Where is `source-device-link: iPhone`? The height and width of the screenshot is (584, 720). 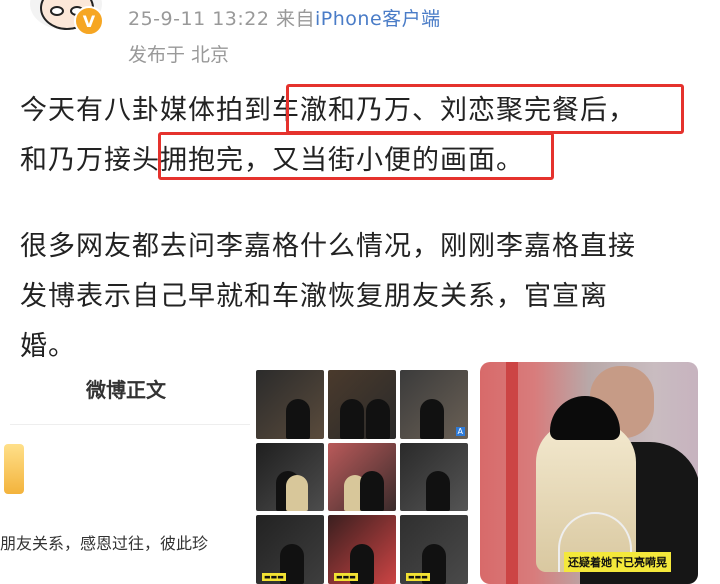 source-device-link: iPhone is located at coordinates (348, 19).